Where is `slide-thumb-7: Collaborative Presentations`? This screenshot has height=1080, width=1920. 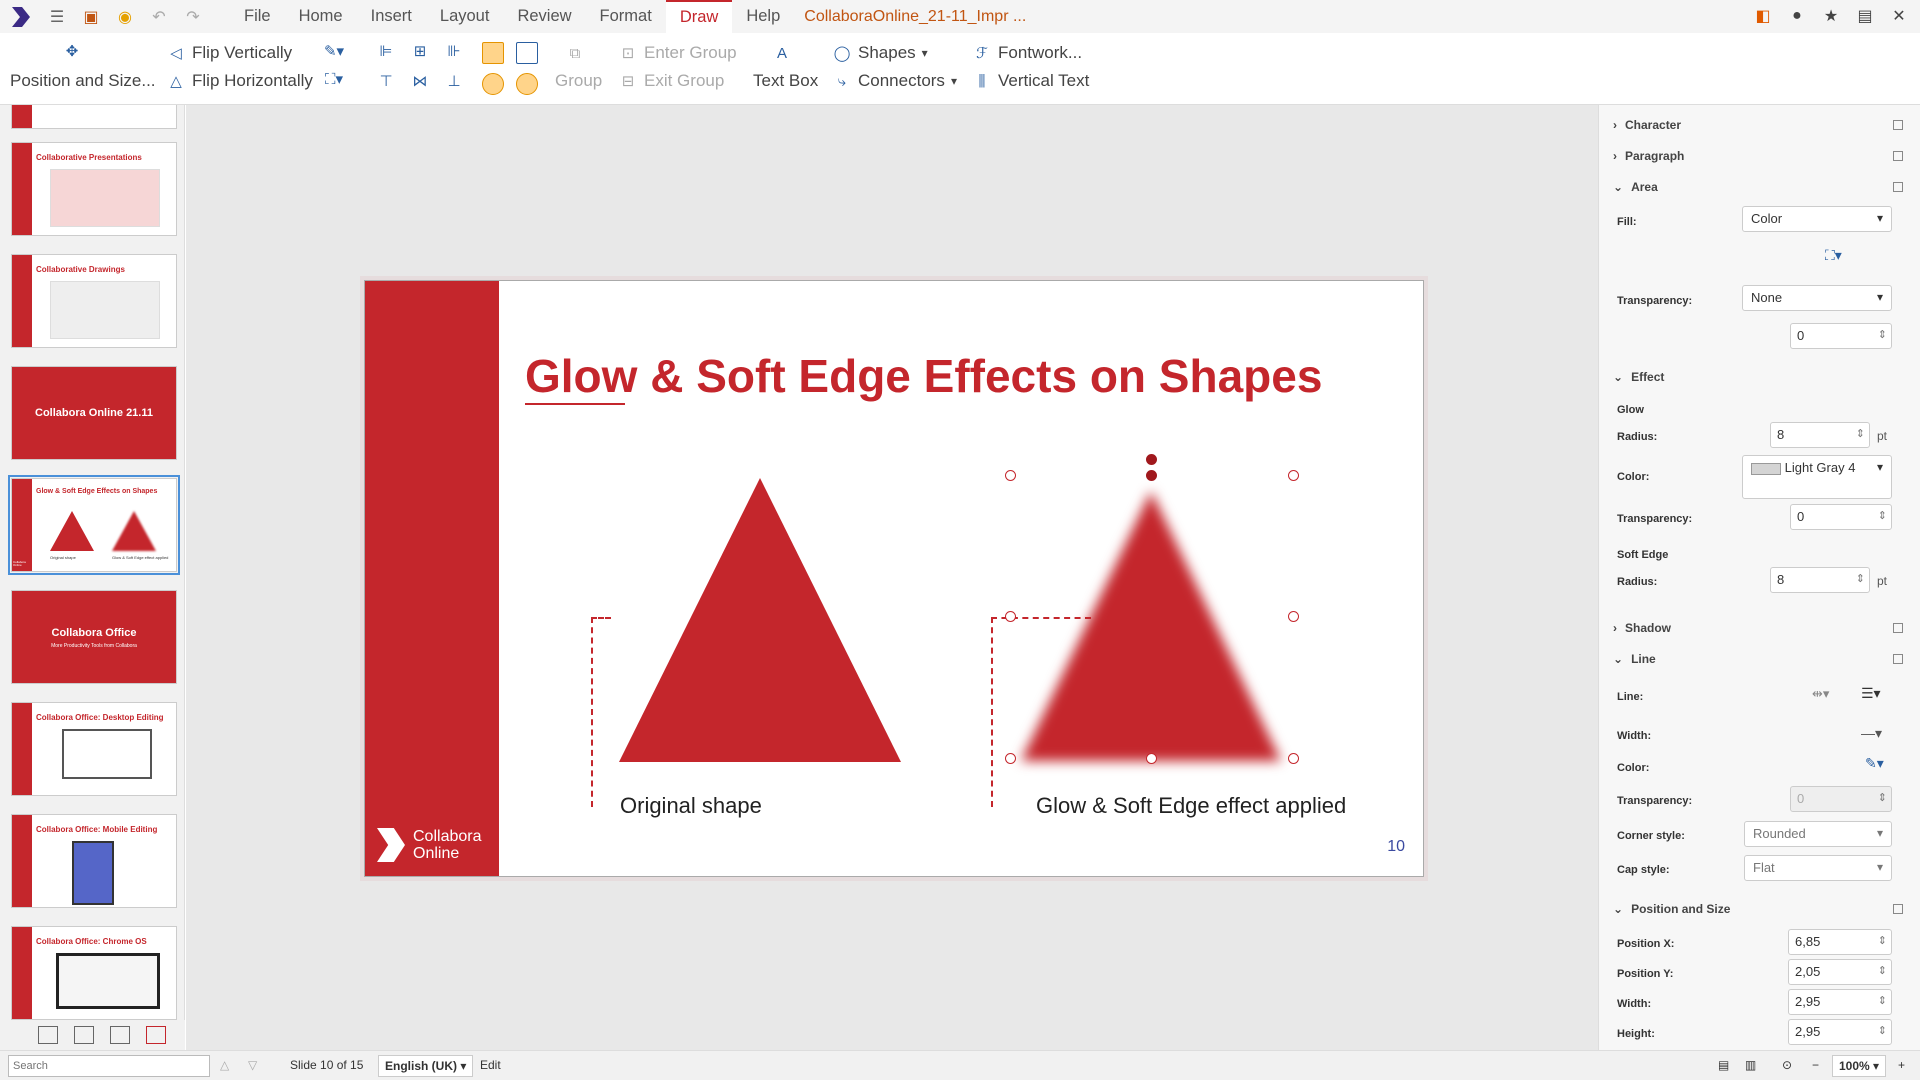
slide-thumb-7: Collaborative Presentations is located at coordinates (94, 189).